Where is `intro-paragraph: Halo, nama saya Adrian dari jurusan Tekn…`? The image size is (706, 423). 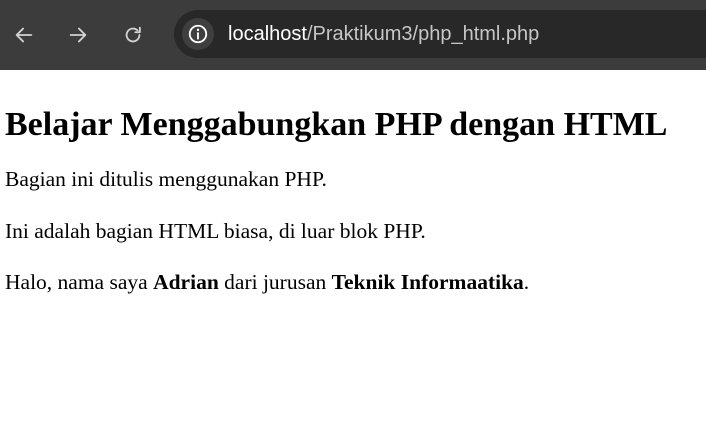
intro-paragraph: Halo, nama saya Adrian dari jurusan Tekn… is located at coordinates (351, 282).